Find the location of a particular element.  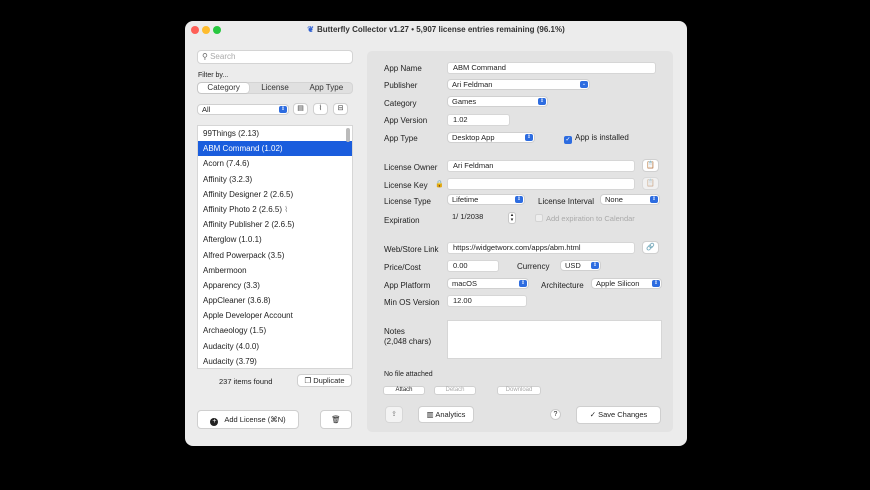

notes-char-count: (2,048 chars) is located at coordinates (408, 341).